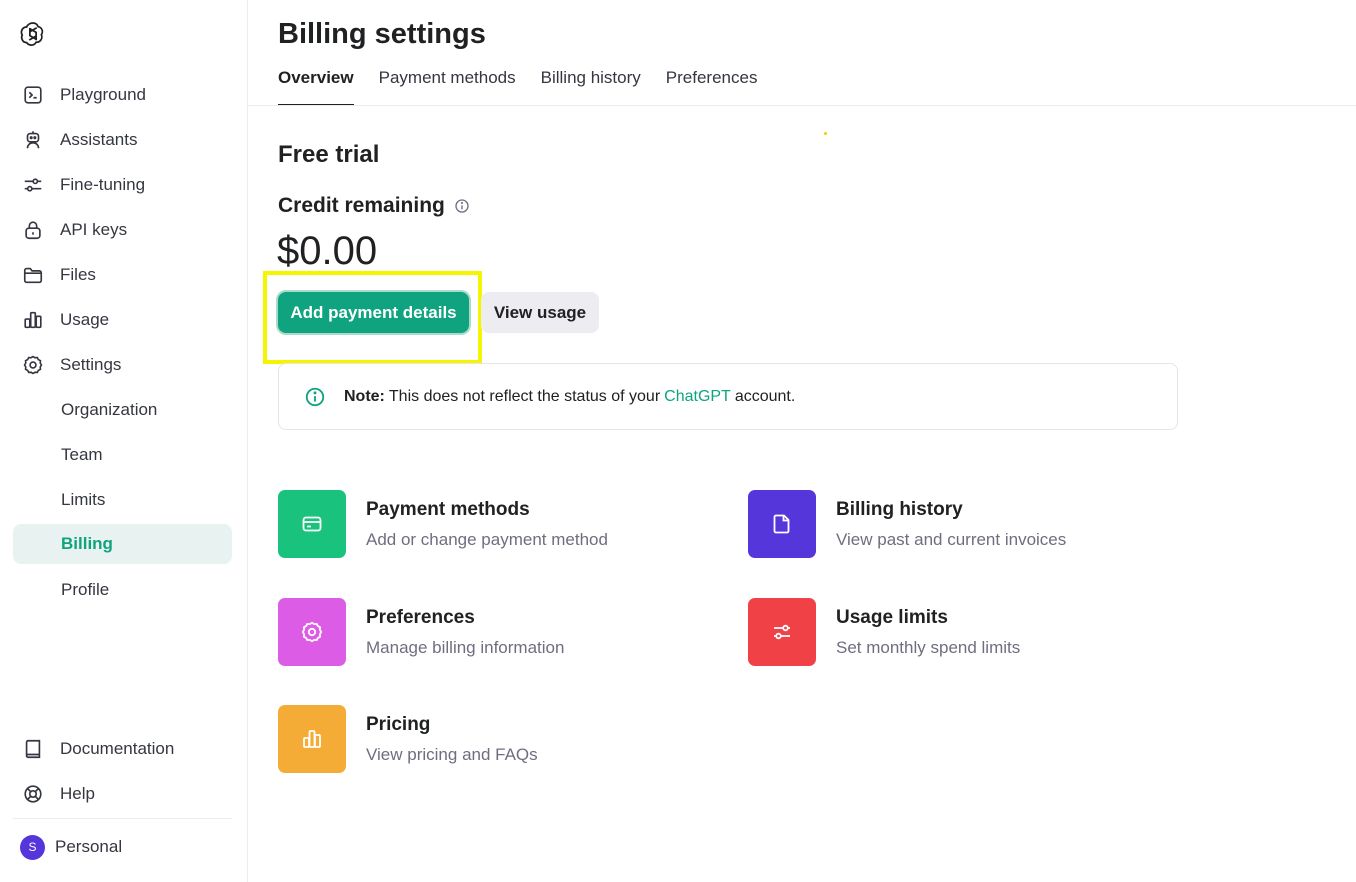 The height and width of the screenshot is (882, 1356). What do you see at coordinates (122, 275) in the screenshot?
I see `sidebar-item-files: Files` at bounding box center [122, 275].